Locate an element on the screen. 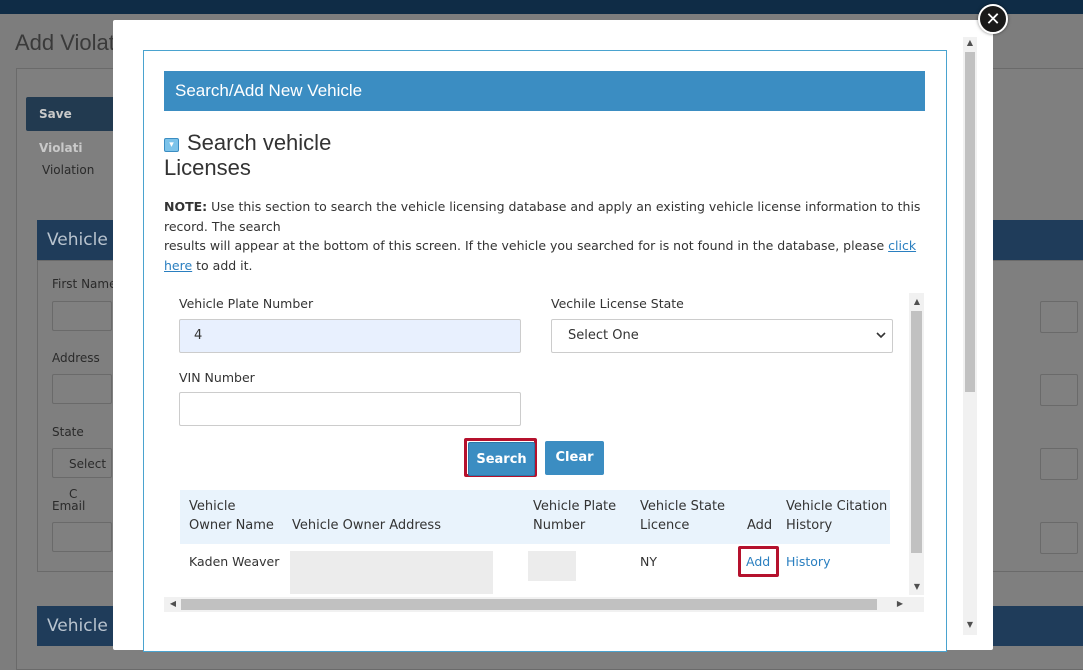 Image resolution: width=1083 pixels, height=670 pixels. state-label: State is located at coordinates (68, 432).